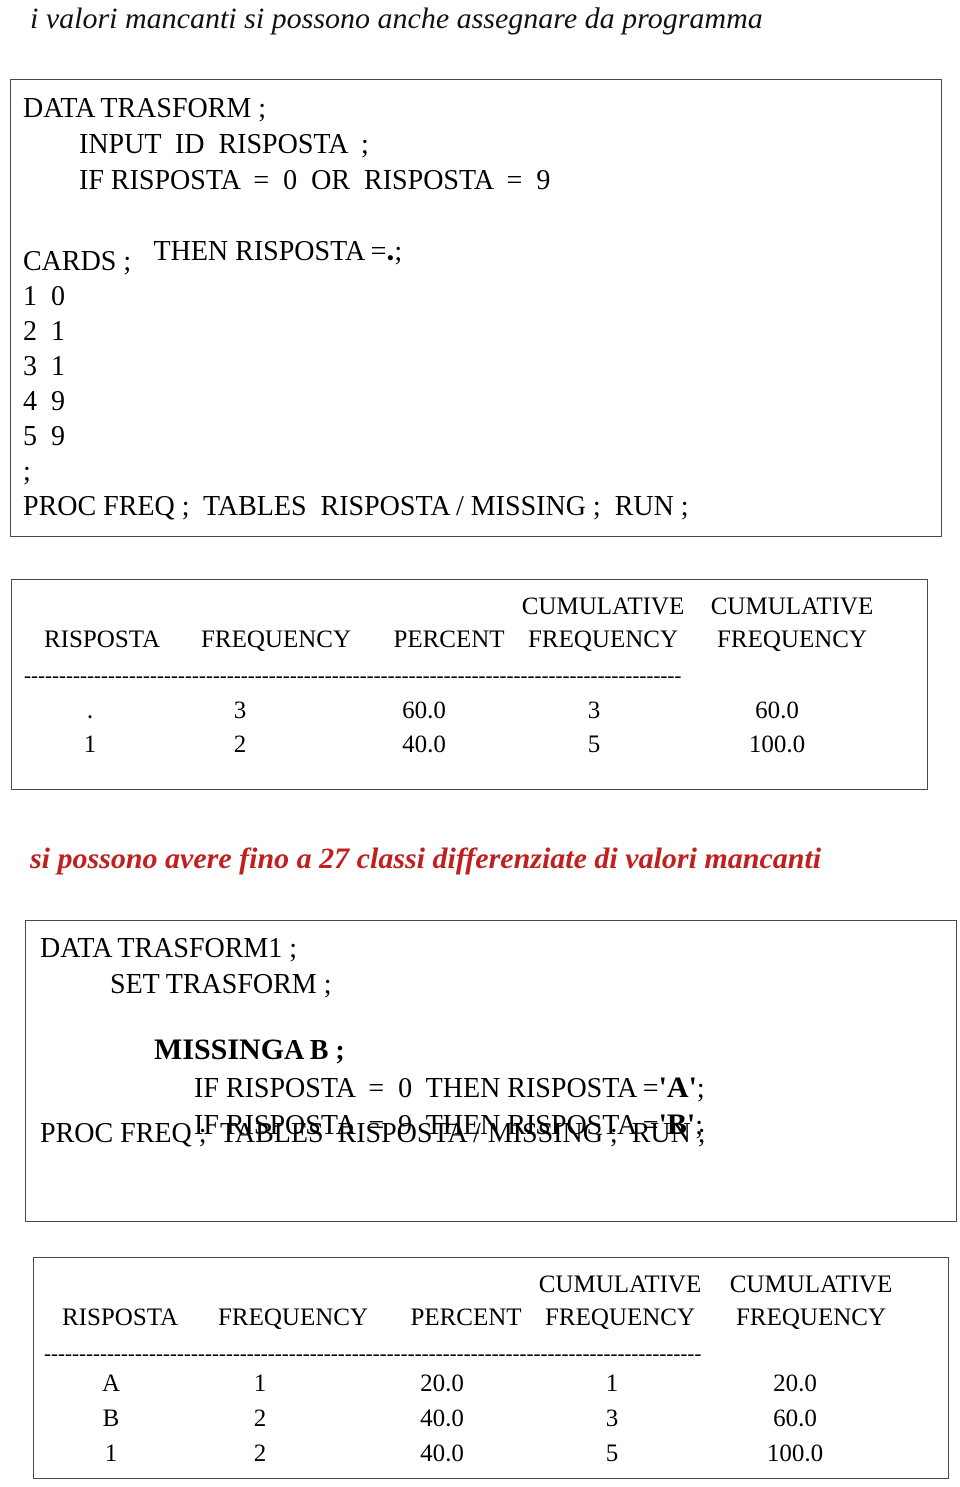 This screenshot has width=960, height=1487. Describe the element at coordinates (44, 436) in the screenshot. I see `code-line: 5 9` at that location.